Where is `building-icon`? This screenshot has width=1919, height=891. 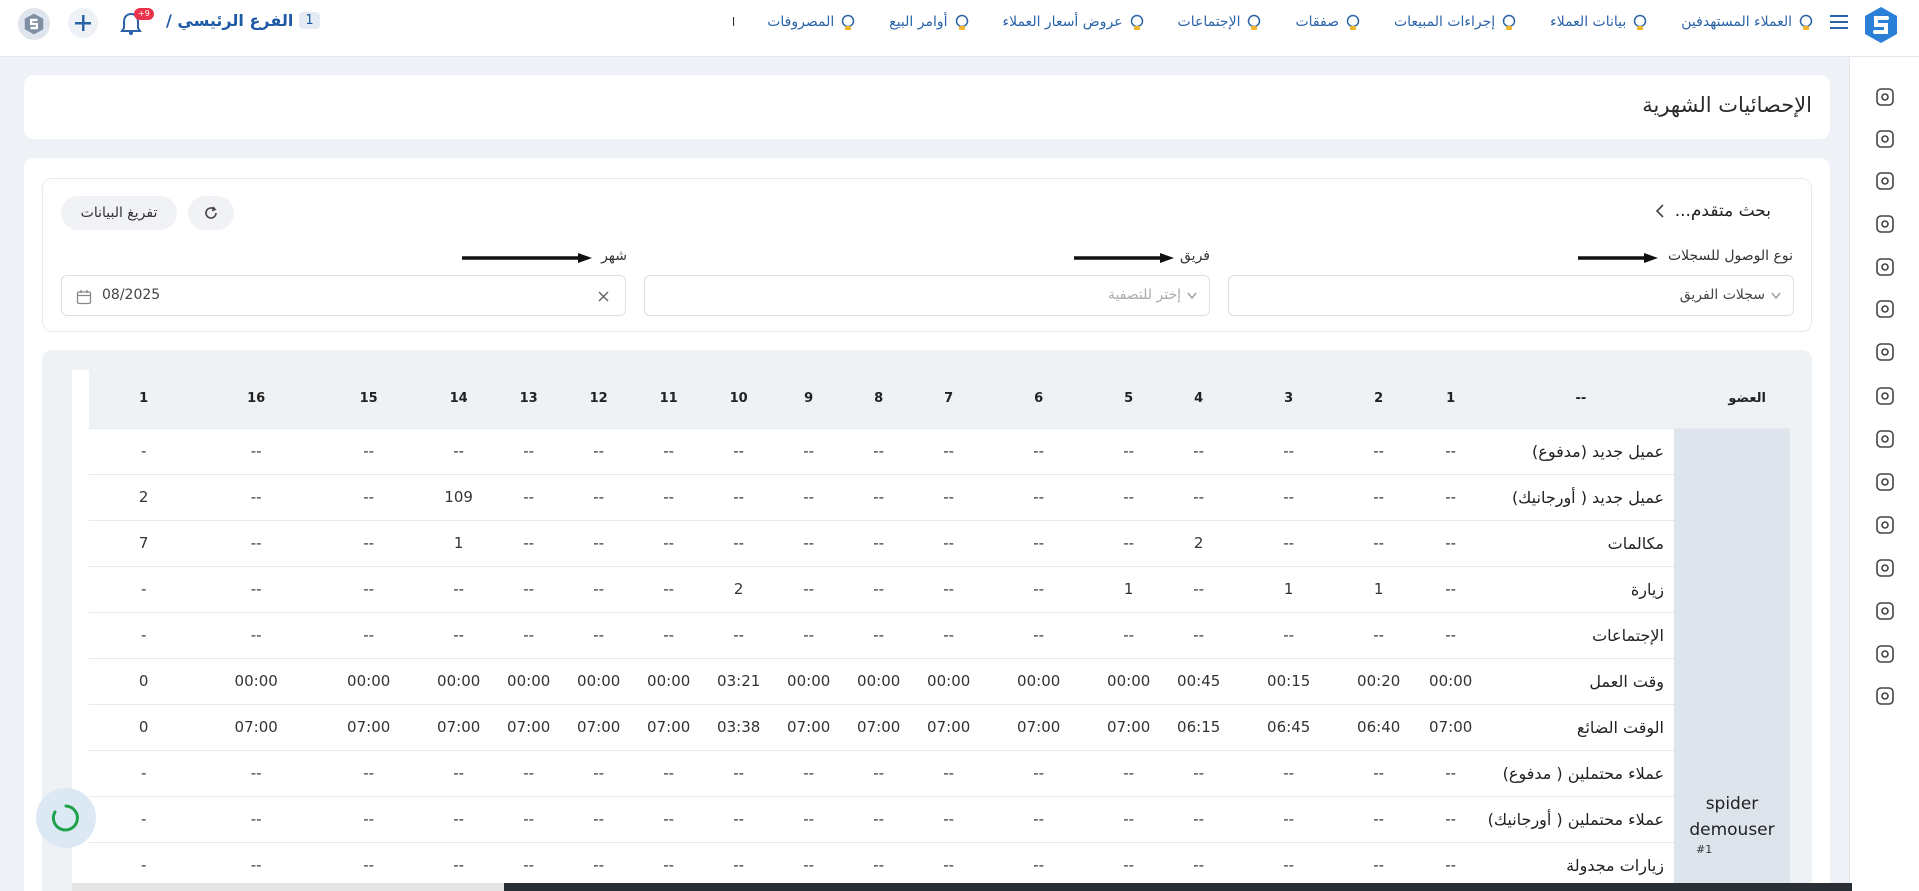
building-icon is located at coordinates (1885, 139).